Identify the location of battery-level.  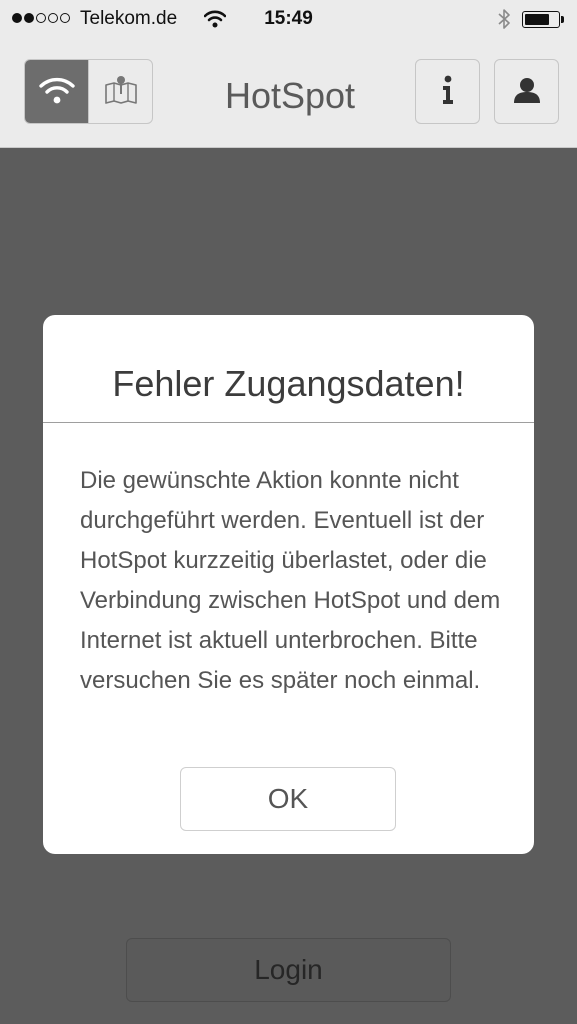
(537, 19).